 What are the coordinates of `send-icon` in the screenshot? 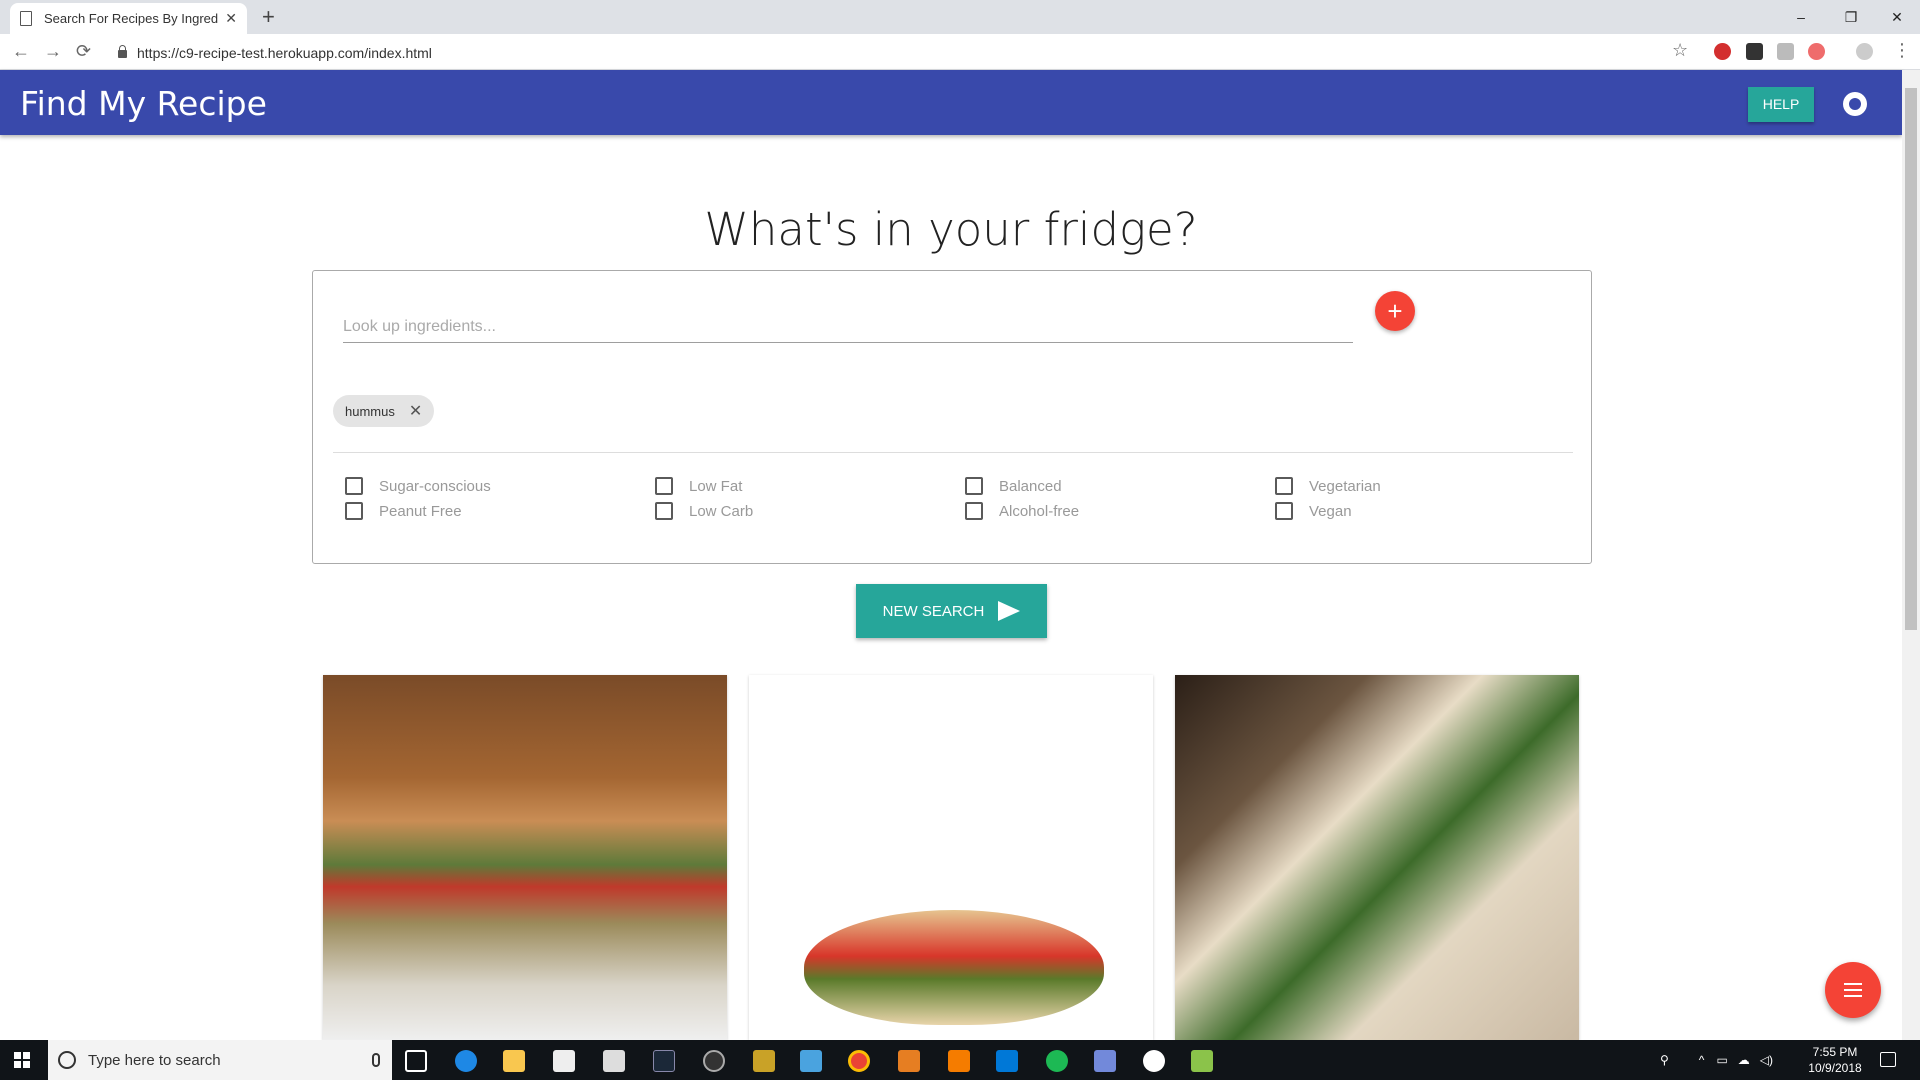 It's located at (1009, 611).